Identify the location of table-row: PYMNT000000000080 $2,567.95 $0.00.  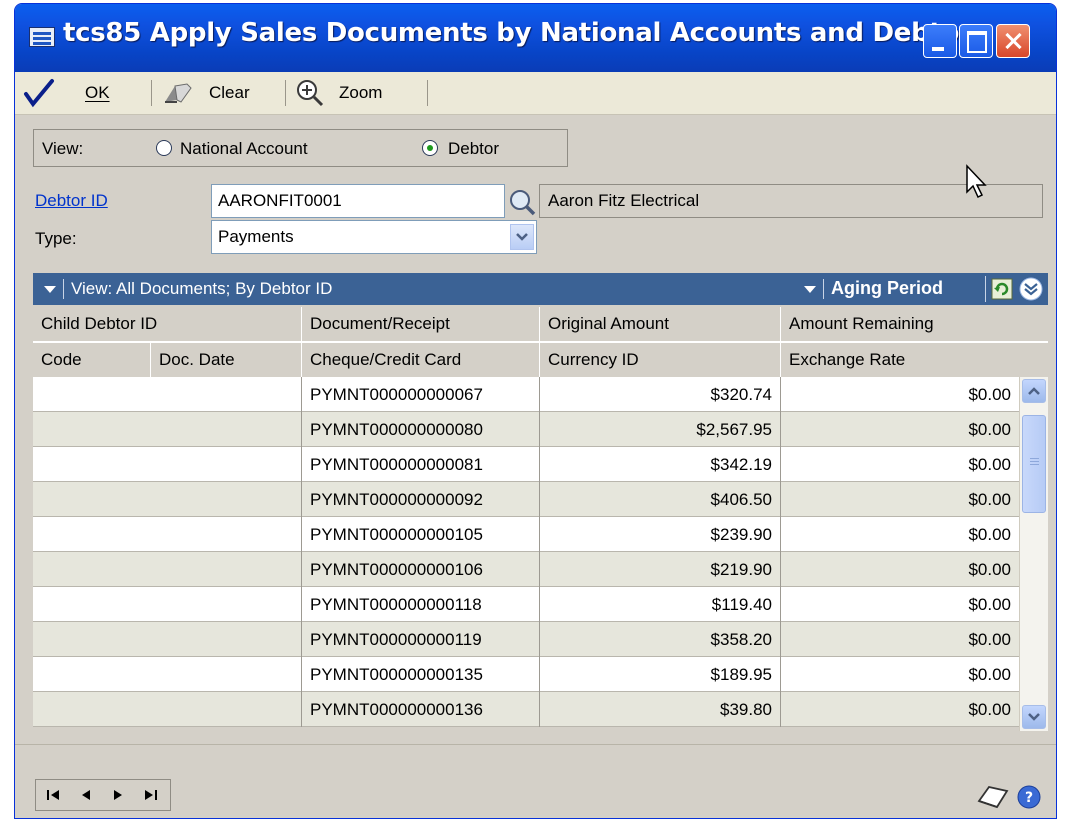
(526, 429).